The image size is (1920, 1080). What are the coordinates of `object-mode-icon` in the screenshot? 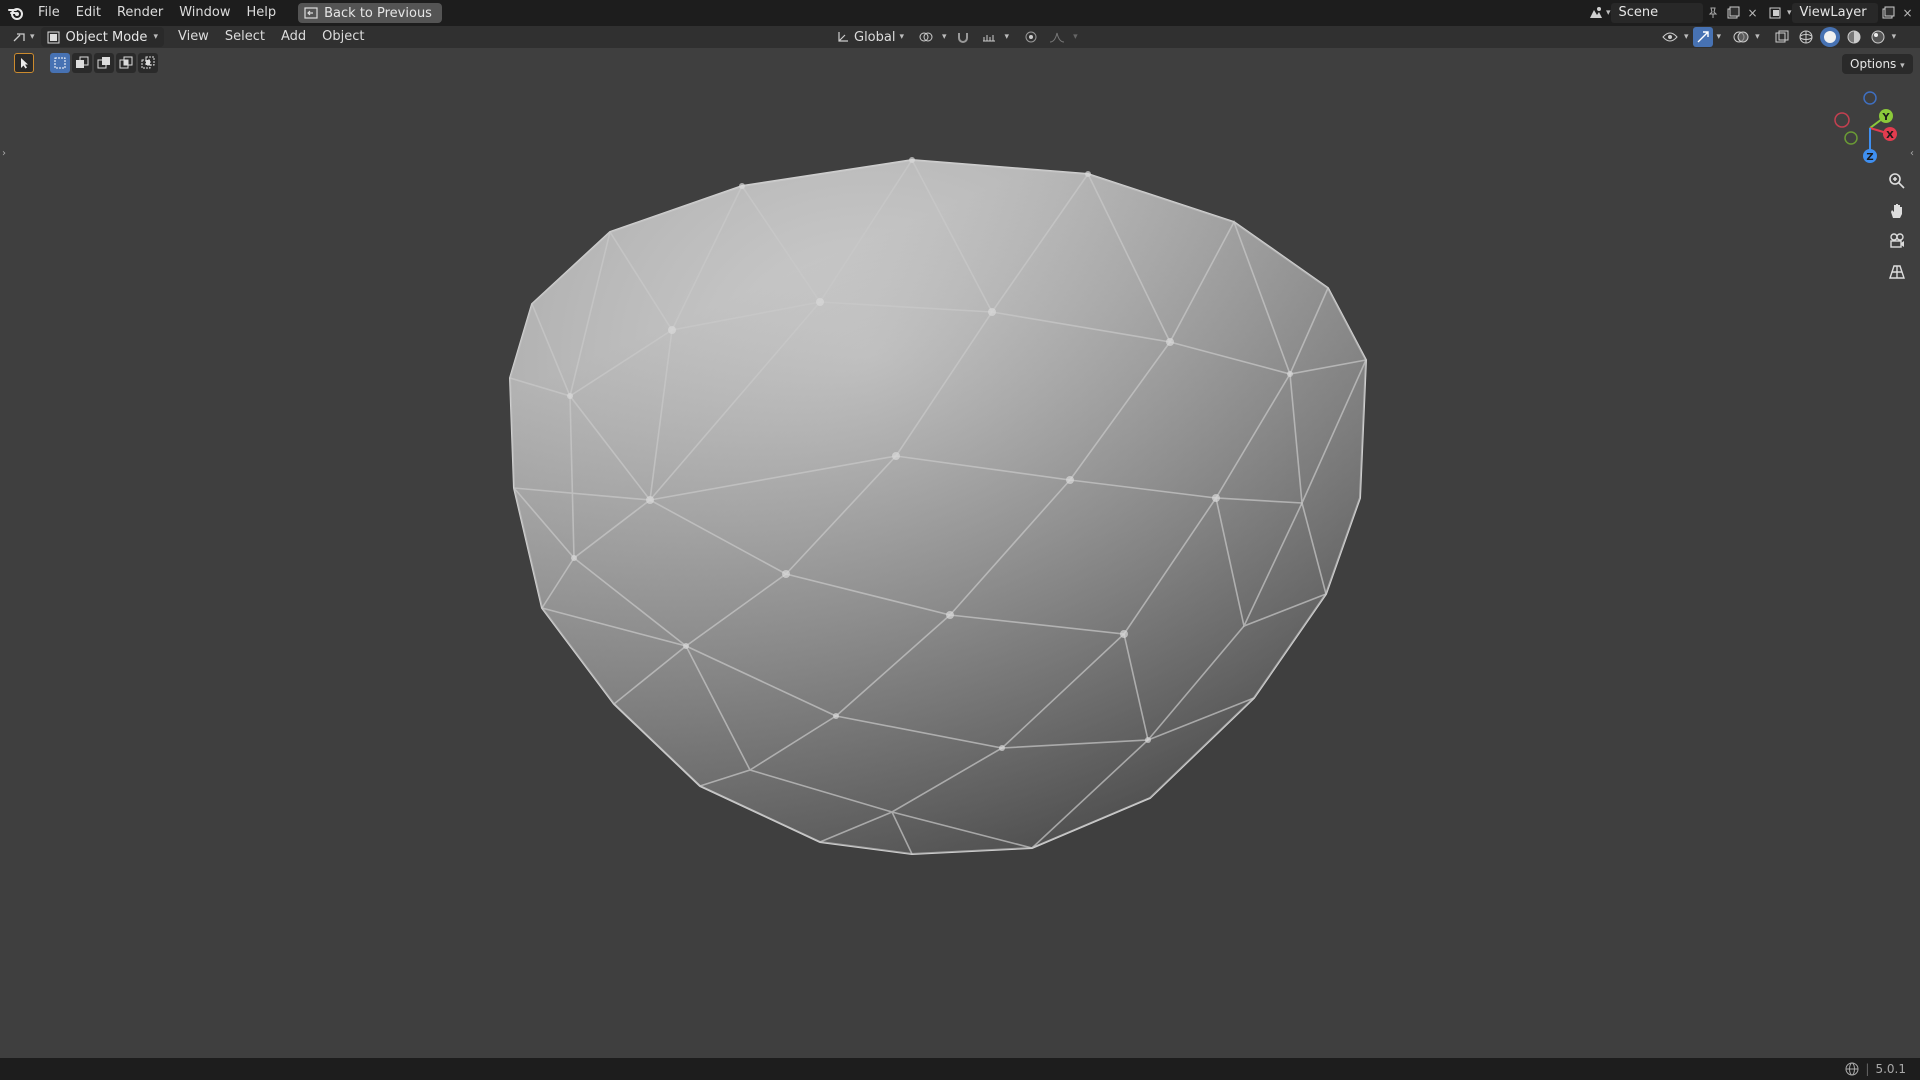 It's located at (53, 37).